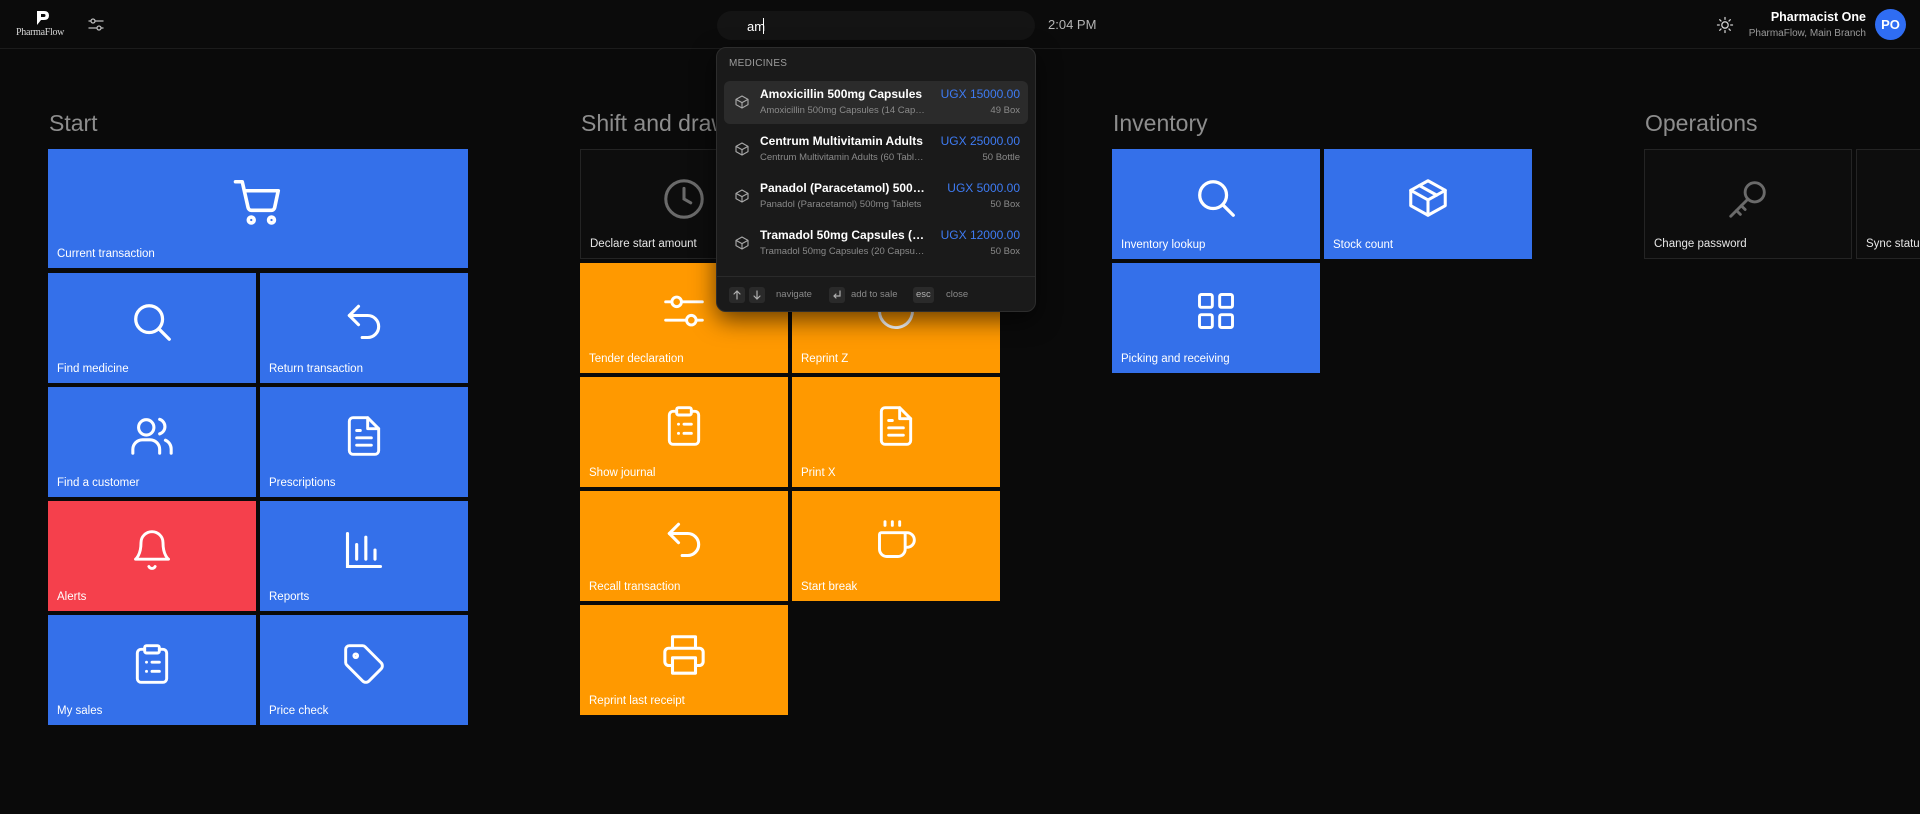 This screenshot has width=1920, height=814. What do you see at coordinates (1160, 123) in the screenshot?
I see `section-title-inventory: Inventory` at bounding box center [1160, 123].